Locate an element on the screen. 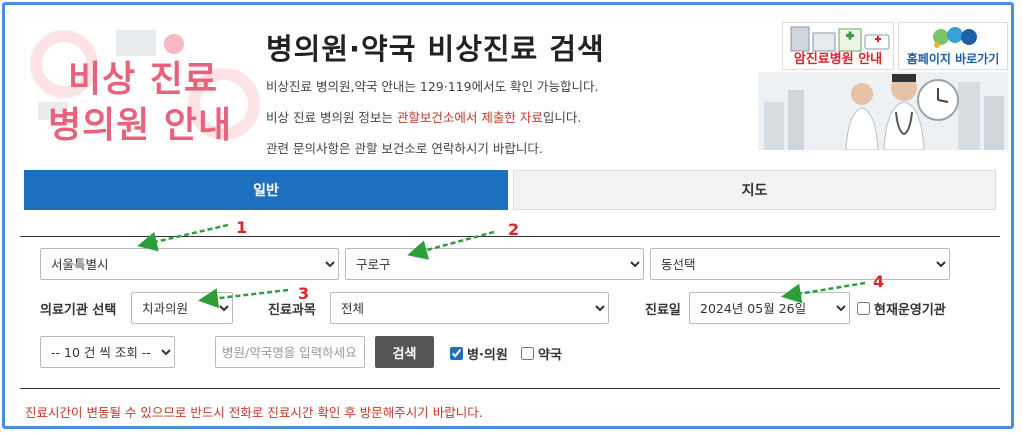 The image size is (1022, 435). annotation-label-3: 3 is located at coordinates (304, 293).